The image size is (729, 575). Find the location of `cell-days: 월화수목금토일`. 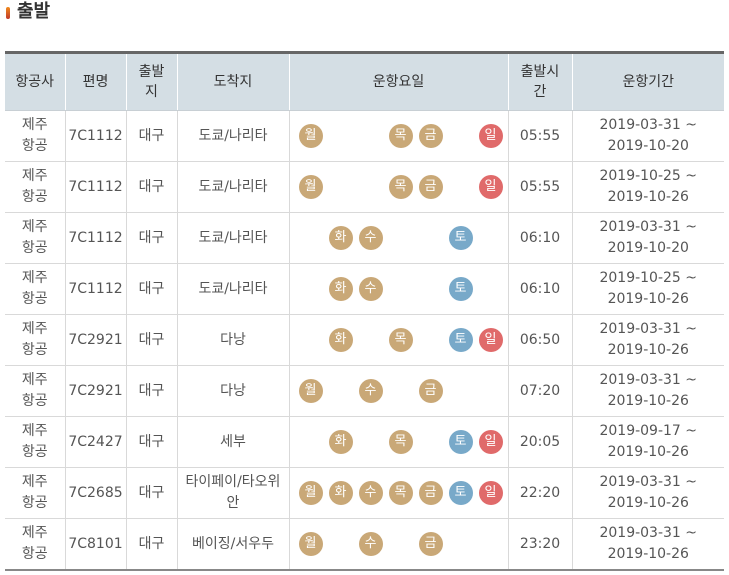

cell-days: 월화수목금토일 is located at coordinates (398, 493).